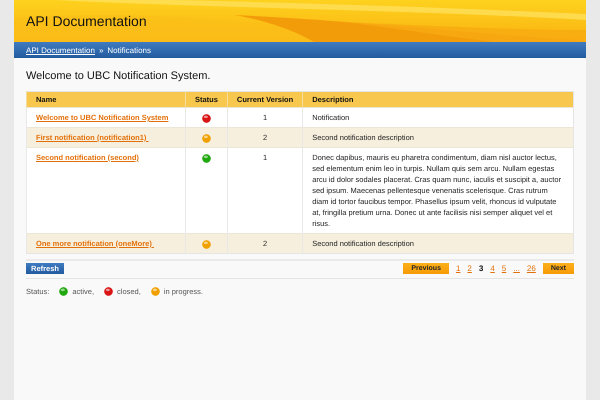 Image resolution: width=600 pixels, height=400 pixels. What do you see at coordinates (119, 76) in the screenshot?
I see `page-heading: Welcome to UBC Notification System.` at bounding box center [119, 76].